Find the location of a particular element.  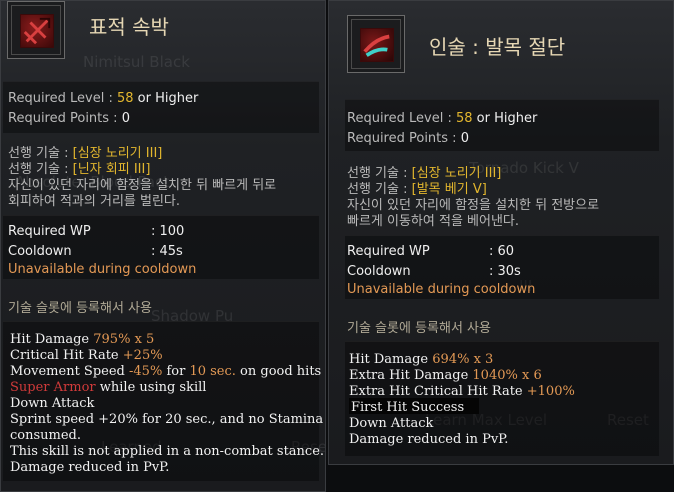

hit-damage-row: Hit Damage 795% x 5 is located at coordinates (82, 339).